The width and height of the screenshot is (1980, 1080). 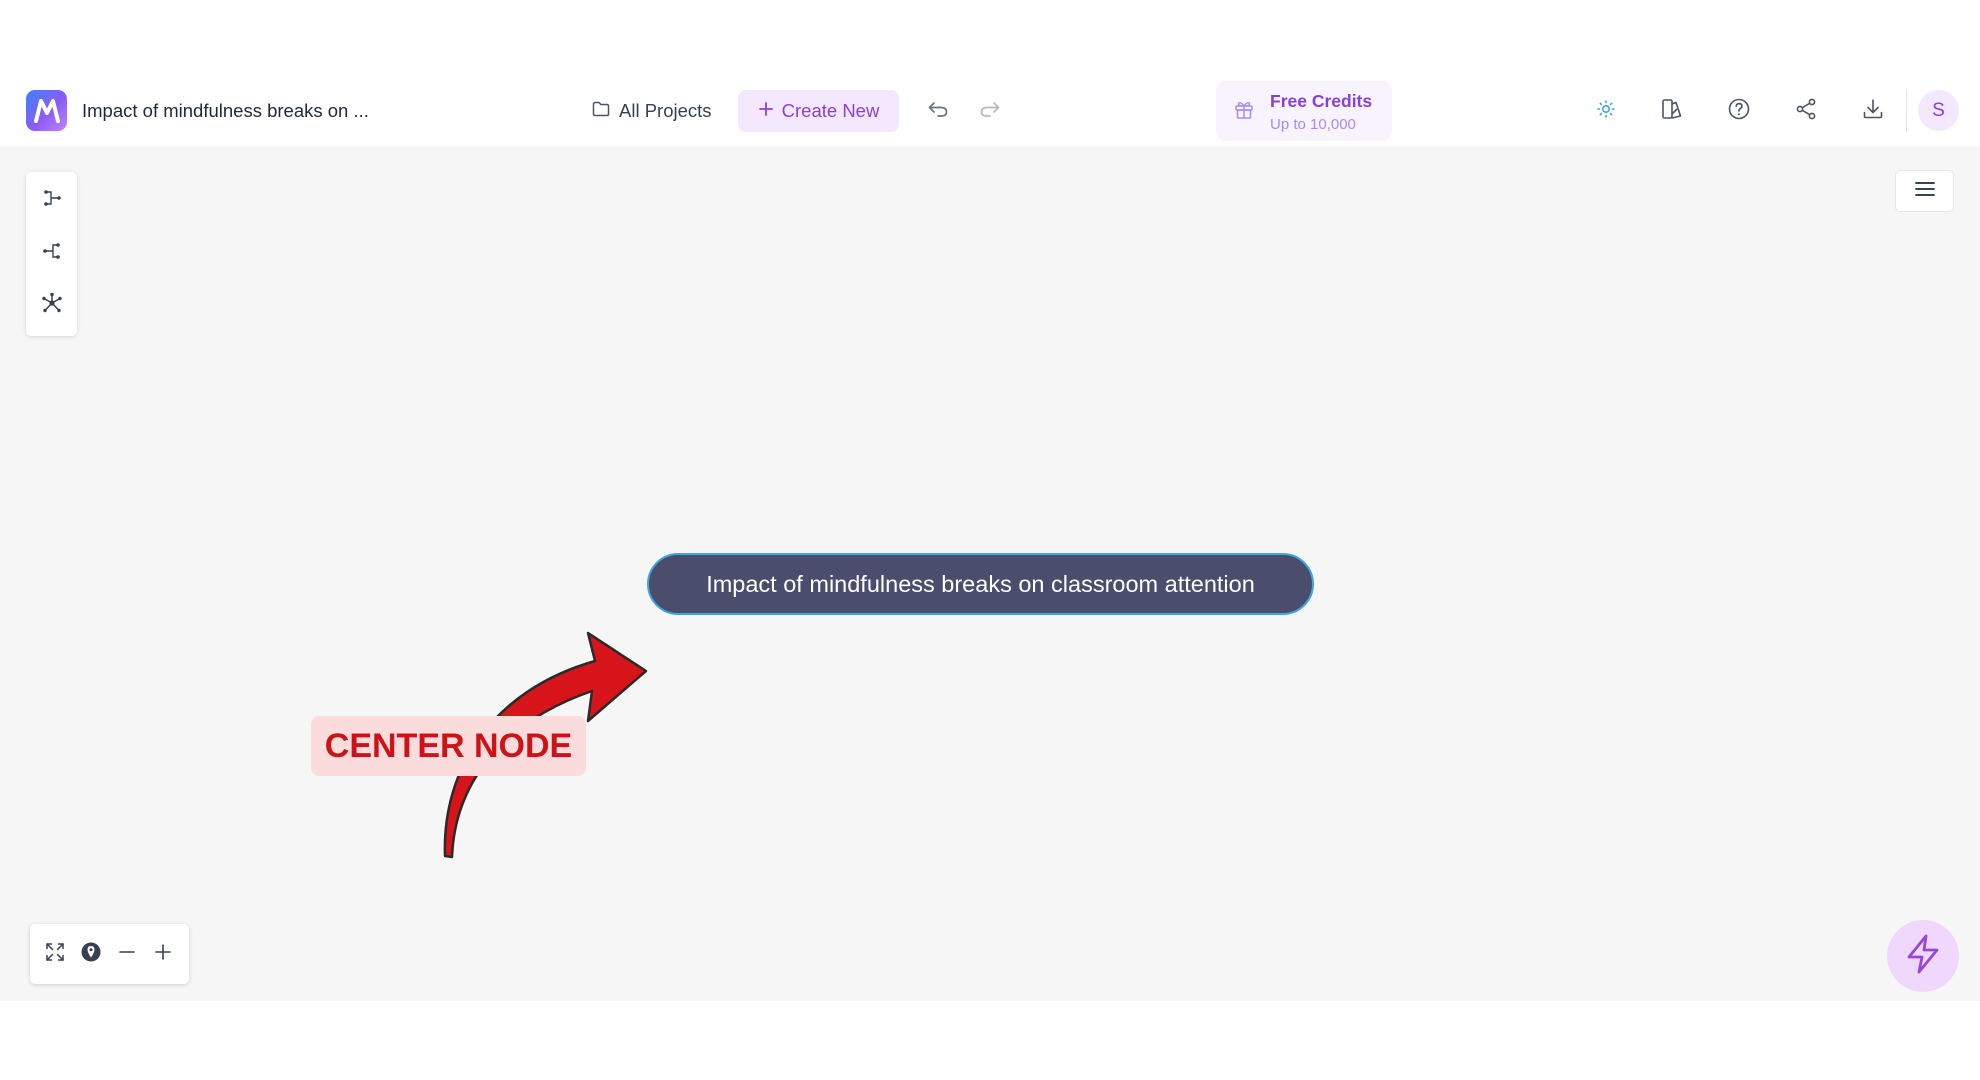 What do you see at coordinates (109, 954) in the screenshot?
I see `zoom-controls` at bounding box center [109, 954].